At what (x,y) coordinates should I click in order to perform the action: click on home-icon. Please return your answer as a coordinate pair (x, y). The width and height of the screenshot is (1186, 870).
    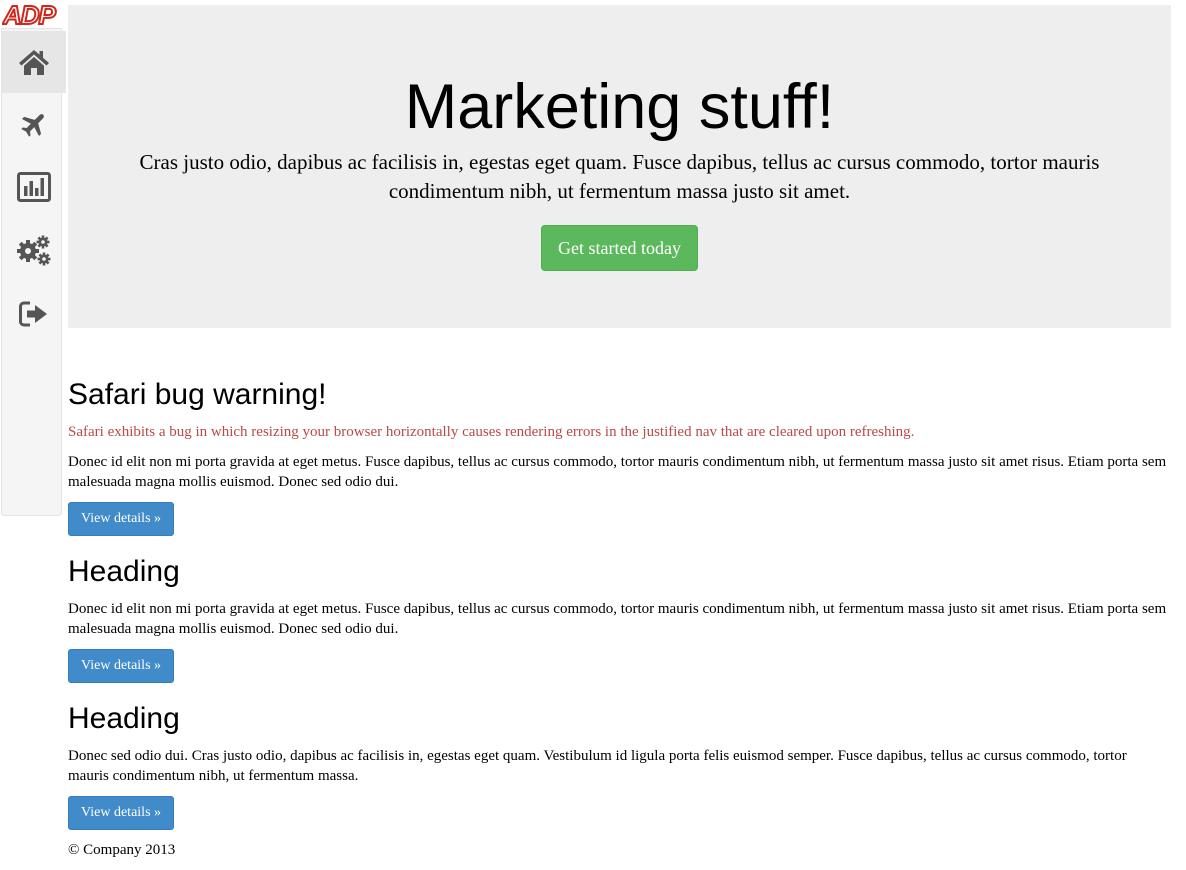
    Looking at the image, I should click on (34, 62).